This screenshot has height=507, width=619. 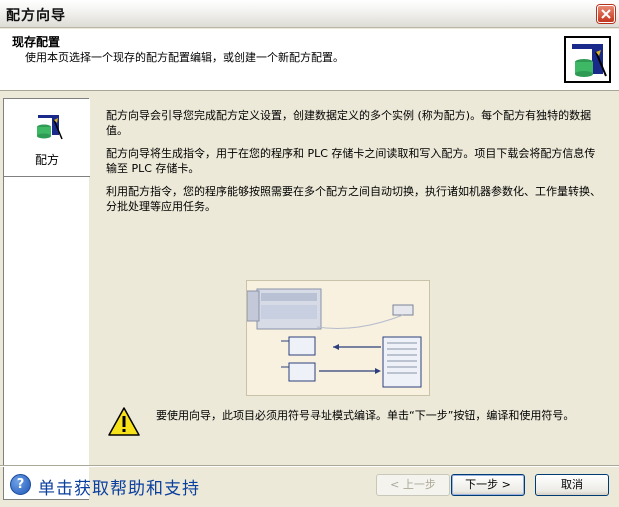 What do you see at coordinates (46, 299) in the screenshot?
I see `wizard-navigation: 配方` at bounding box center [46, 299].